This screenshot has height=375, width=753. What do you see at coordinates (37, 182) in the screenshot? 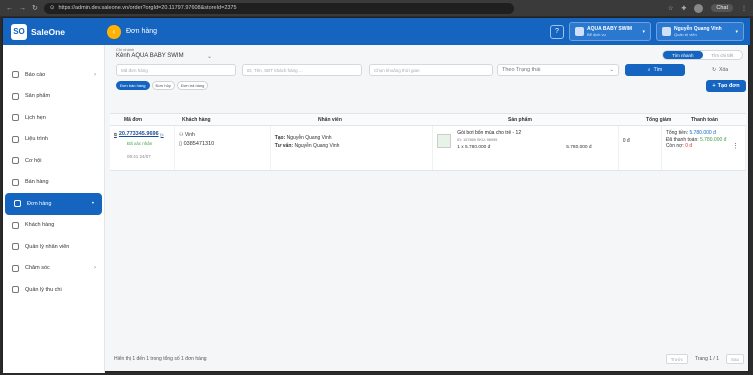
I see `sidebar-item-label: Bán hàng` at bounding box center [37, 182].